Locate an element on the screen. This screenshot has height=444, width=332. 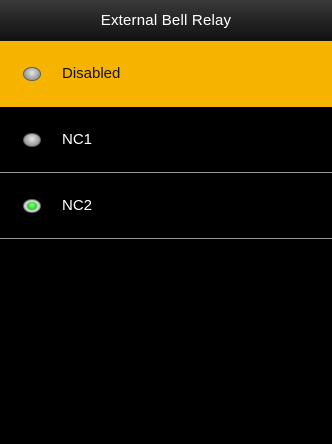
divider is located at coordinates (166, 238).